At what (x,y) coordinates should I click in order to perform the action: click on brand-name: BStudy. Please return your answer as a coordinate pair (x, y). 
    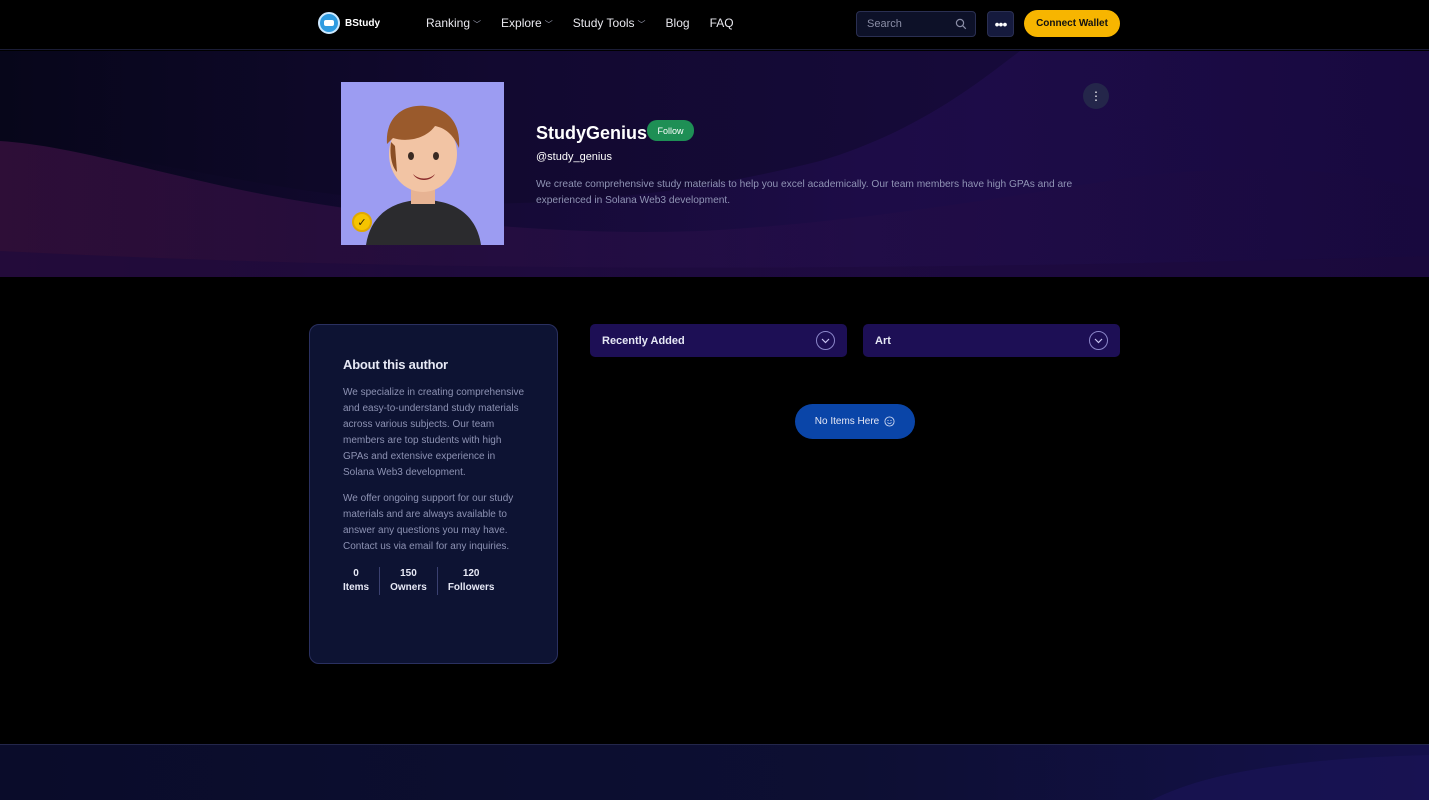
    Looking at the image, I should click on (362, 23).